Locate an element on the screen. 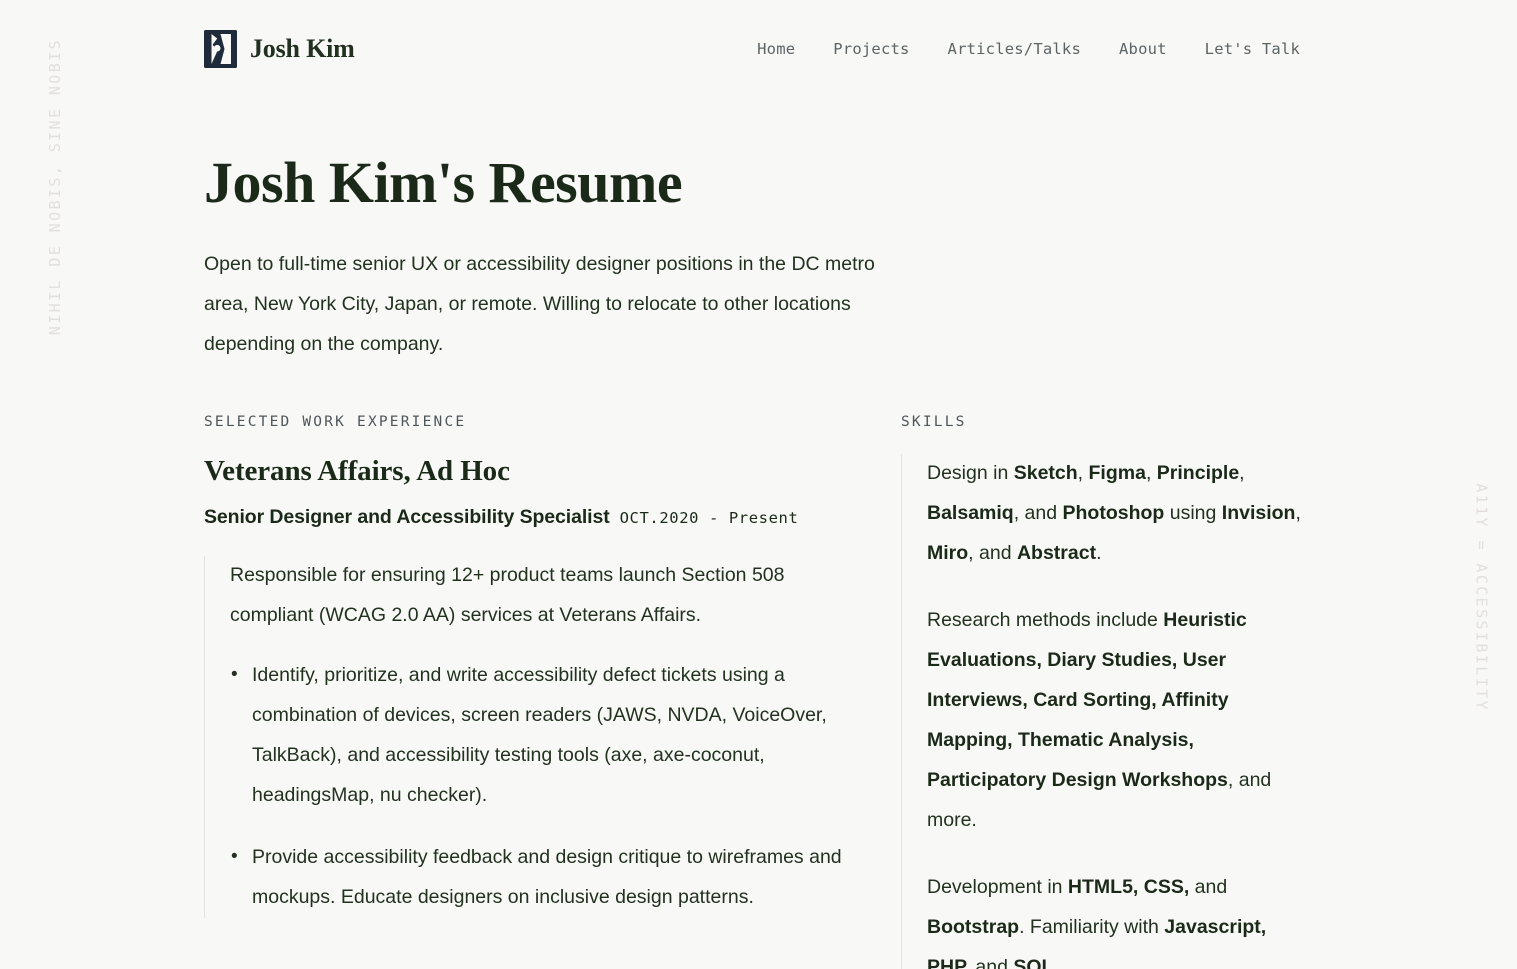 This screenshot has width=1517, height=969. left-vertical-motto: NIHIL DE NOBIS, SINE NOBIS is located at coordinates (55, 186).